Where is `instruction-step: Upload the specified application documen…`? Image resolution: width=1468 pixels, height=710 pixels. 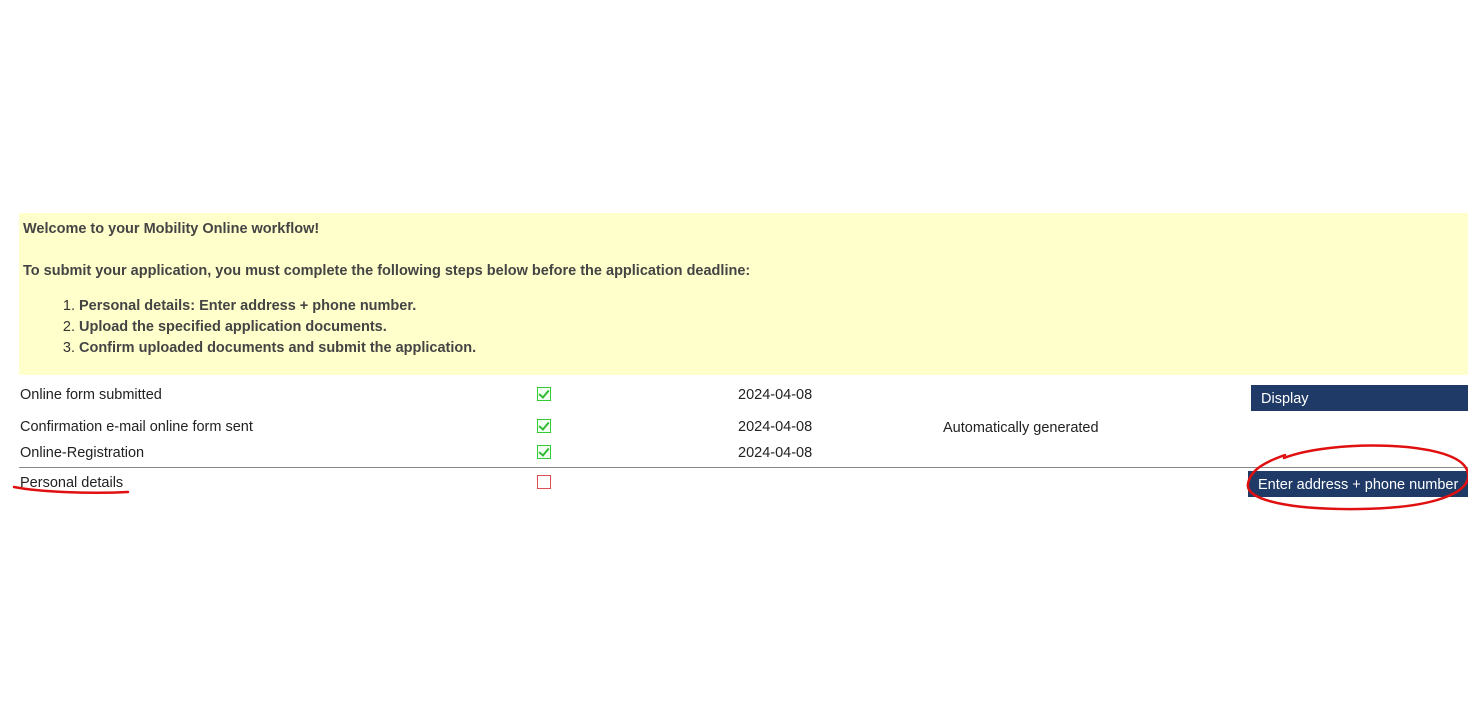
instruction-step: Upload the specified application documen… is located at coordinates (771, 327).